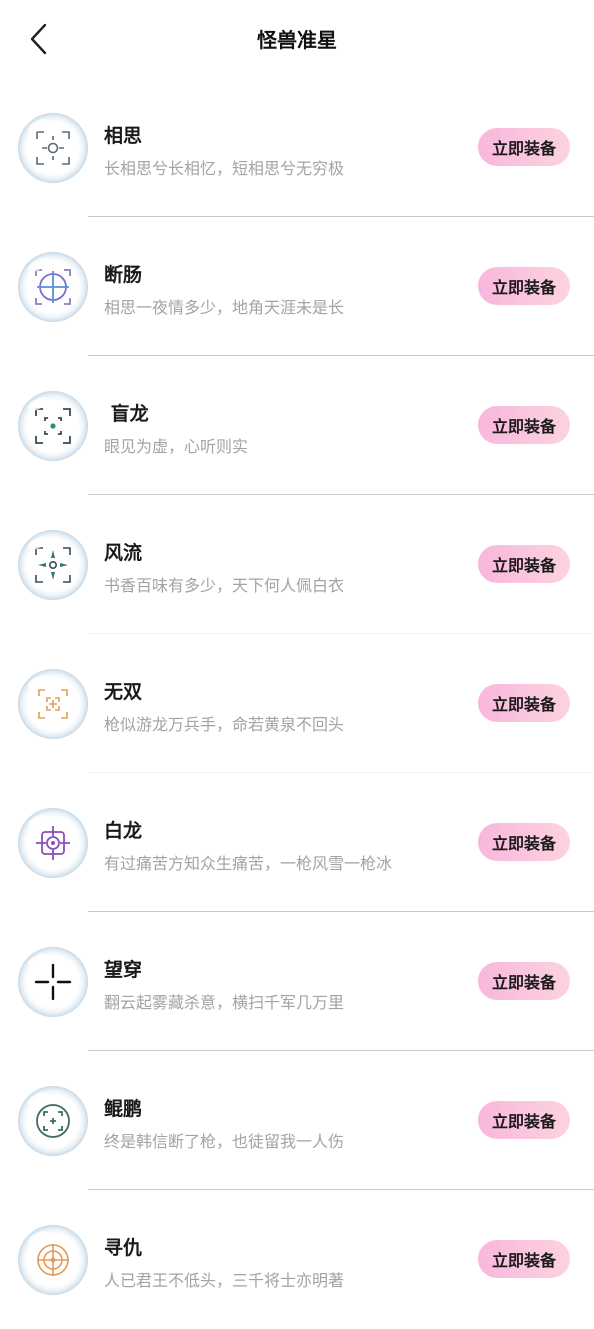 The image size is (594, 1329). What do you see at coordinates (297, 842) in the screenshot?
I see `list-item: 白龙 有过痛苦方知众生痛苦，一枪风雪一枪冰 立即装备` at bounding box center [297, 842].